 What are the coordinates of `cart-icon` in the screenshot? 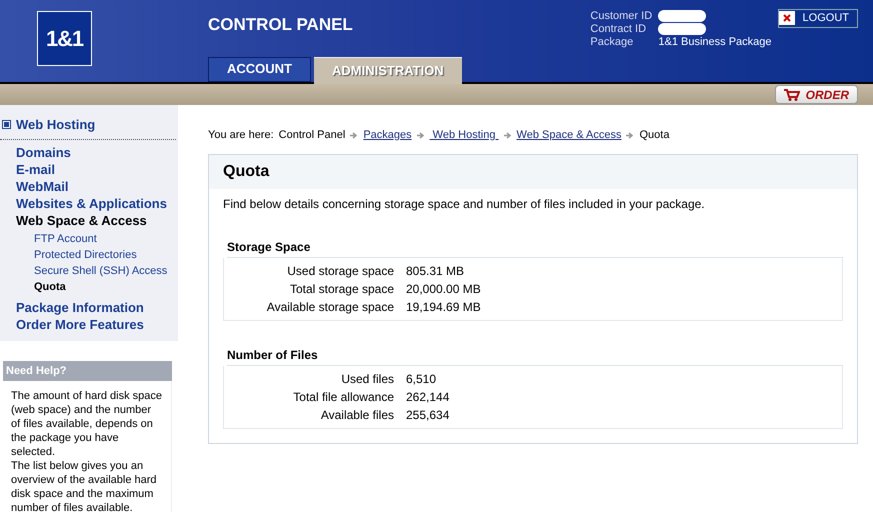 It's located at (792, 94).